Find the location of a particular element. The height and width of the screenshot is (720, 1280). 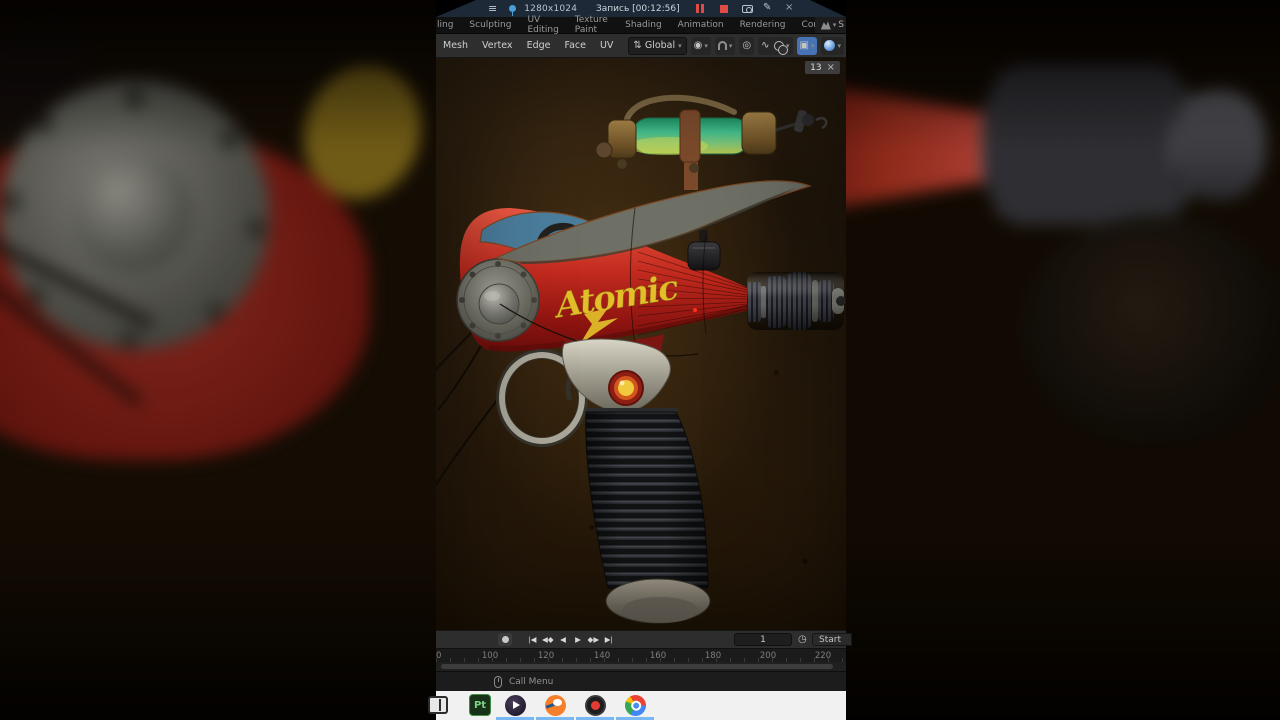

stop-icon is located at coordinates (724, 8).